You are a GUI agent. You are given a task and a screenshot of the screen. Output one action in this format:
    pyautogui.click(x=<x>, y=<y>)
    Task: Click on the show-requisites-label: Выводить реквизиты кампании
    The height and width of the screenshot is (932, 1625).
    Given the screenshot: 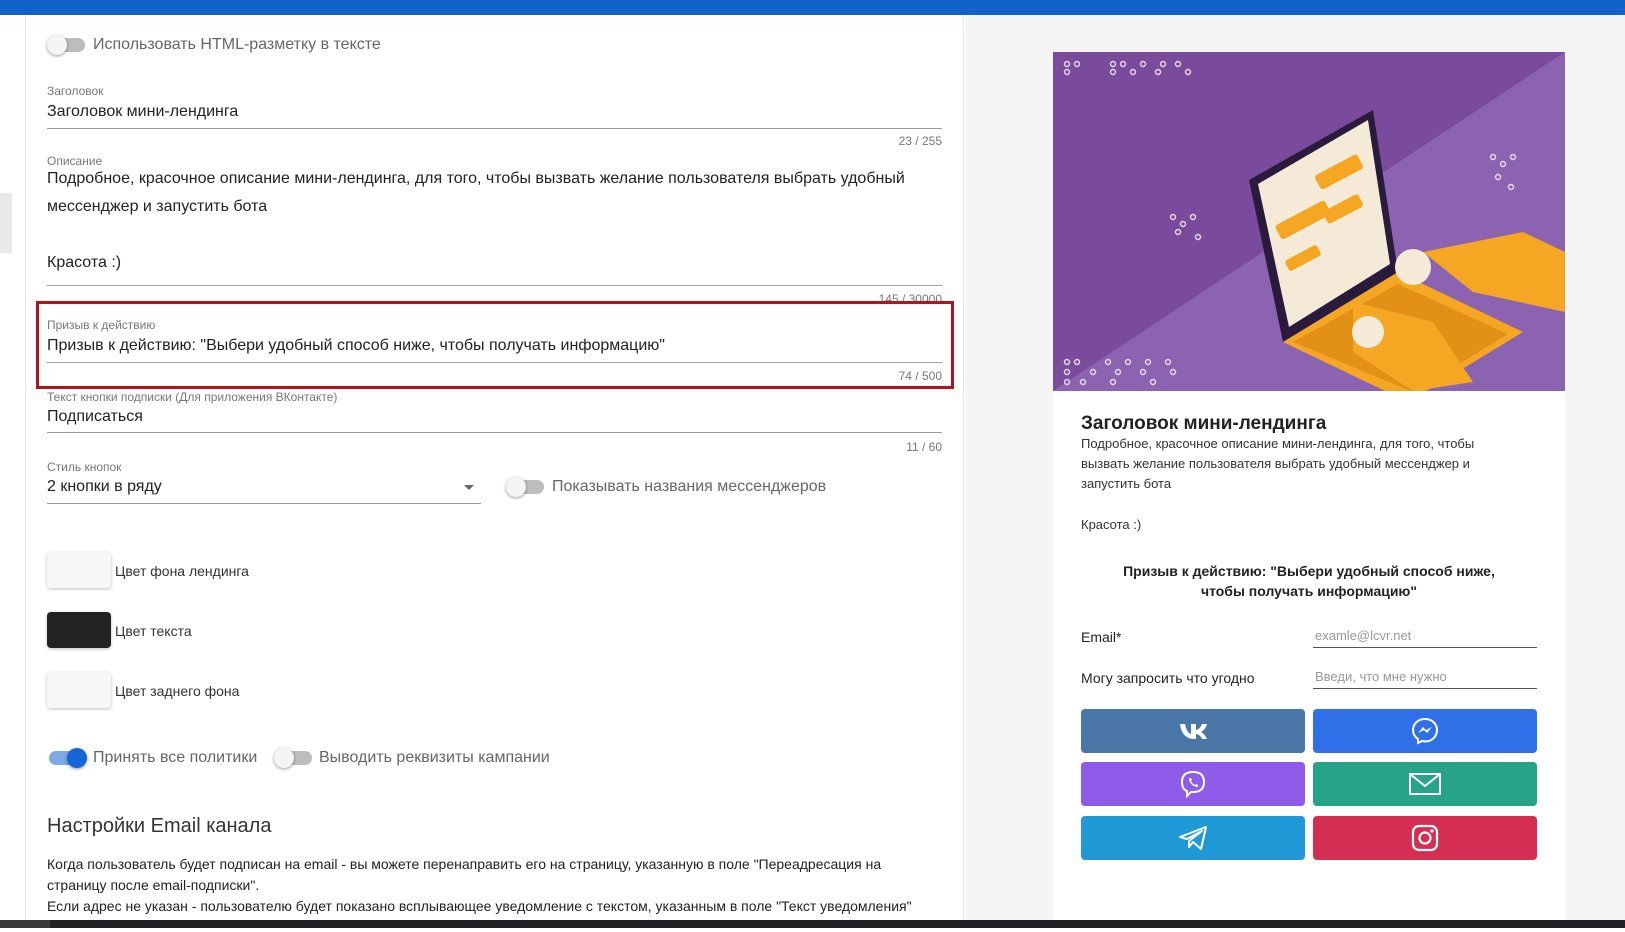 What is the action you would take?
    pyautogui.click(x=434, y=757)
    